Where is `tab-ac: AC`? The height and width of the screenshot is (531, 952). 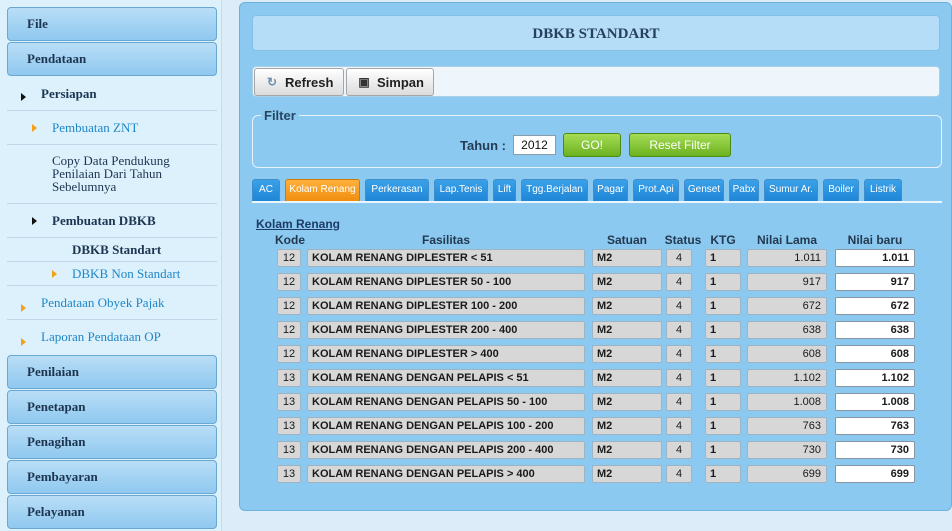 tab-ac: AC is located at coordinates (266, 190).